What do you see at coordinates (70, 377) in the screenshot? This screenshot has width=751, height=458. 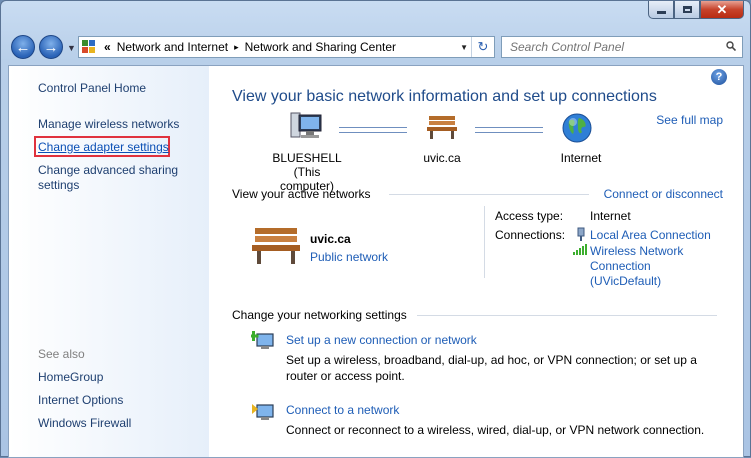 I see `sidebar-item-homegroup: HomeGroup` at bounding box center [70, 377].